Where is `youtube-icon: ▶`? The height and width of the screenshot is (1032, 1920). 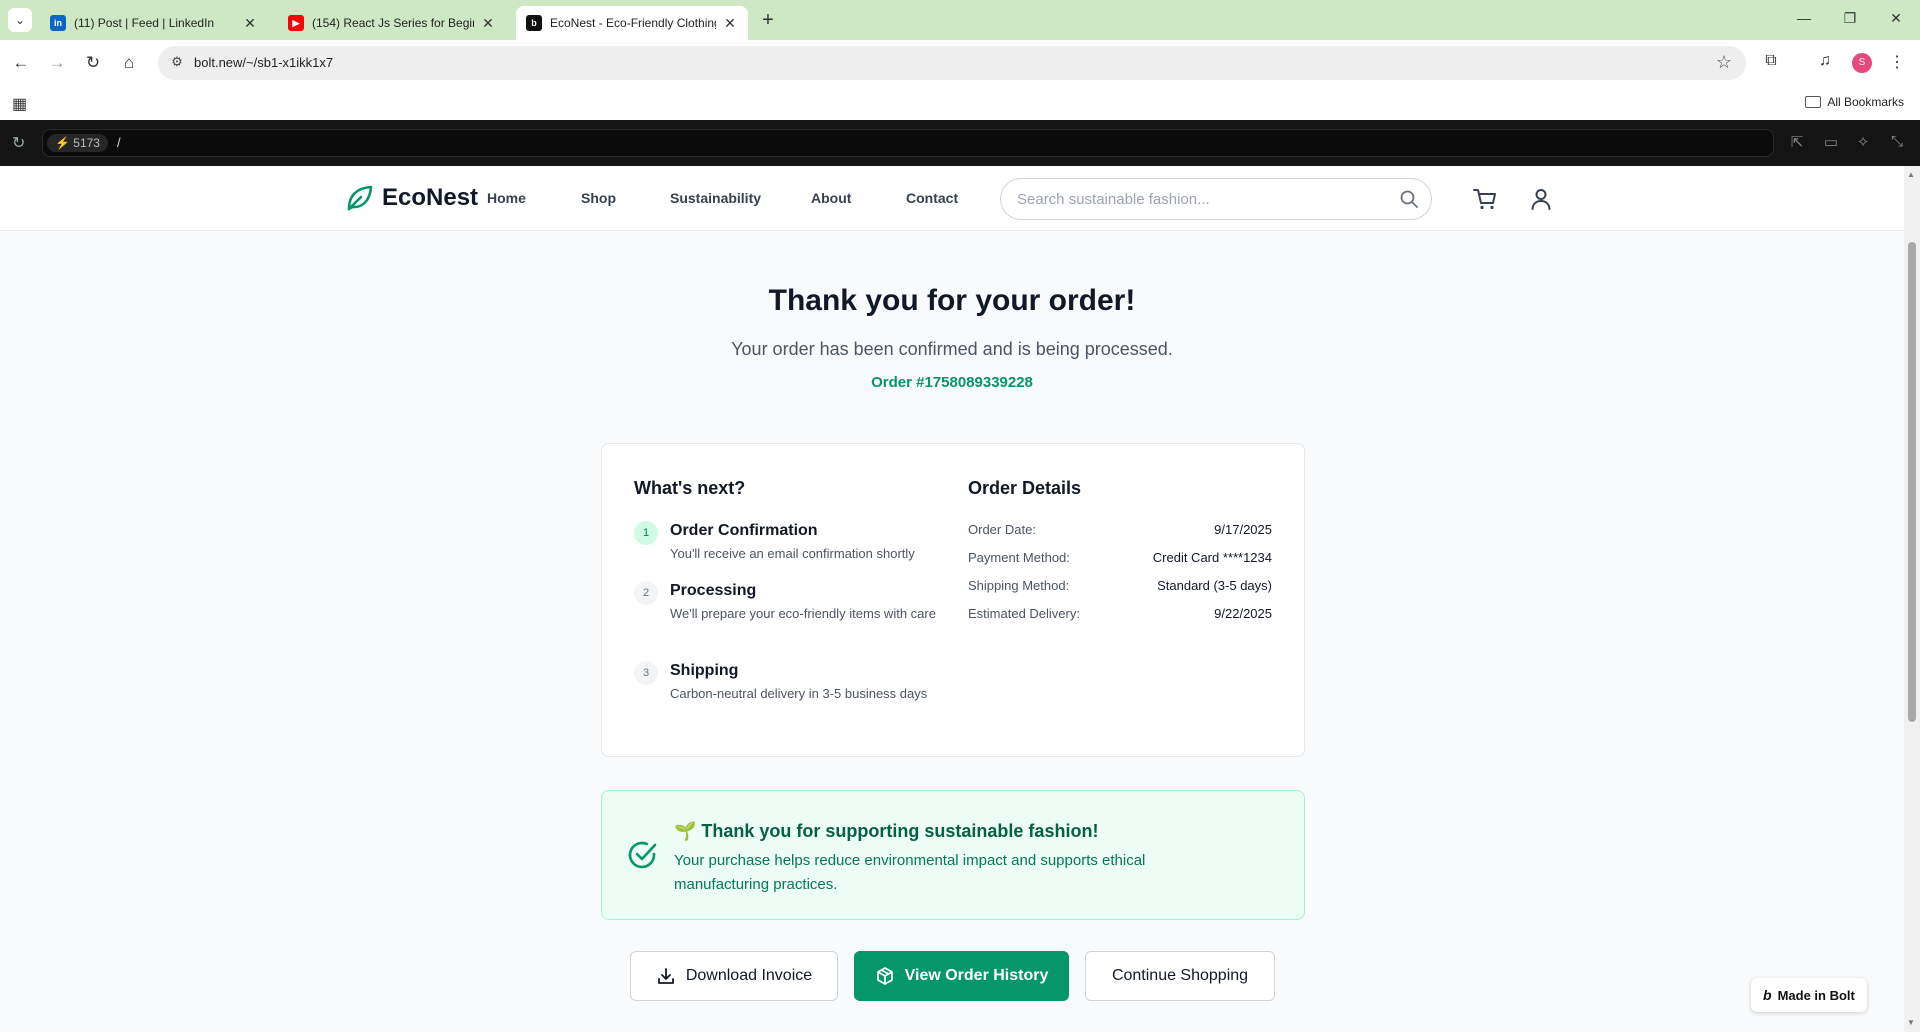 youtube-icon: ▶ is located at coordinates (296, 23).